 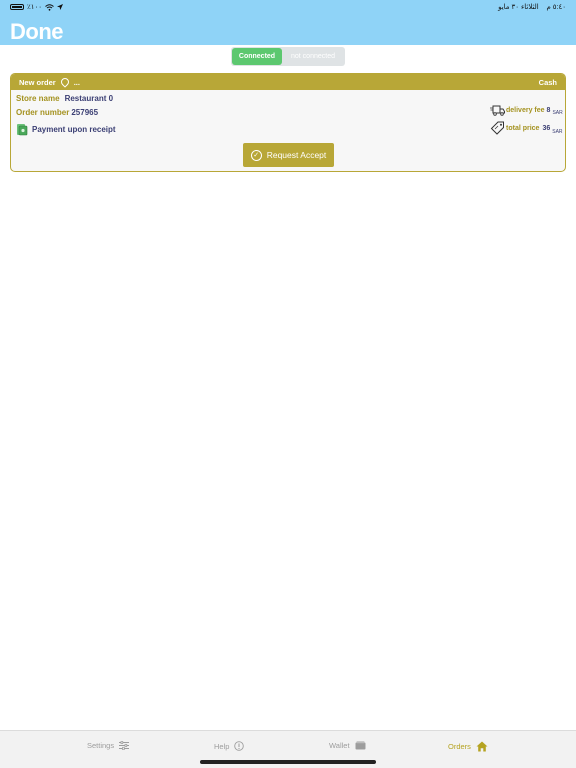 What do you see at coordinates (523, 128) in the screenshot?
I see `total-price-label: total price` at bounding box center [523, 128].